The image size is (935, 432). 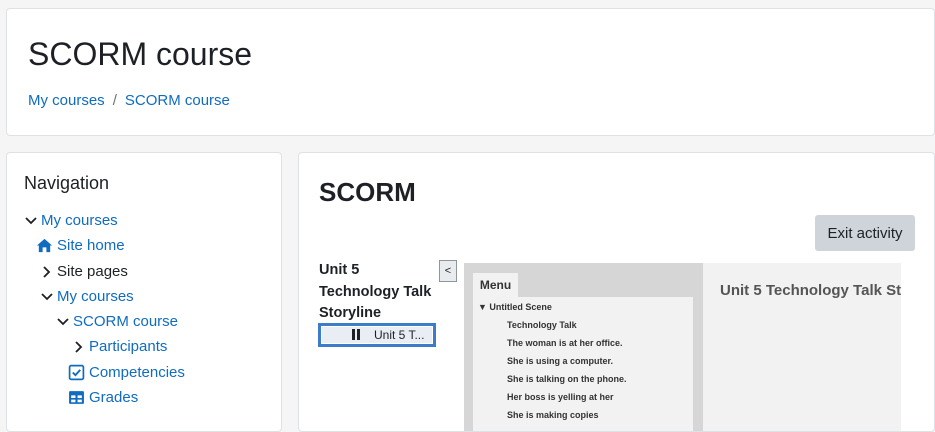 I want to click on nav-item-scorm-course: SCORM course, so click(x=117, y=321).